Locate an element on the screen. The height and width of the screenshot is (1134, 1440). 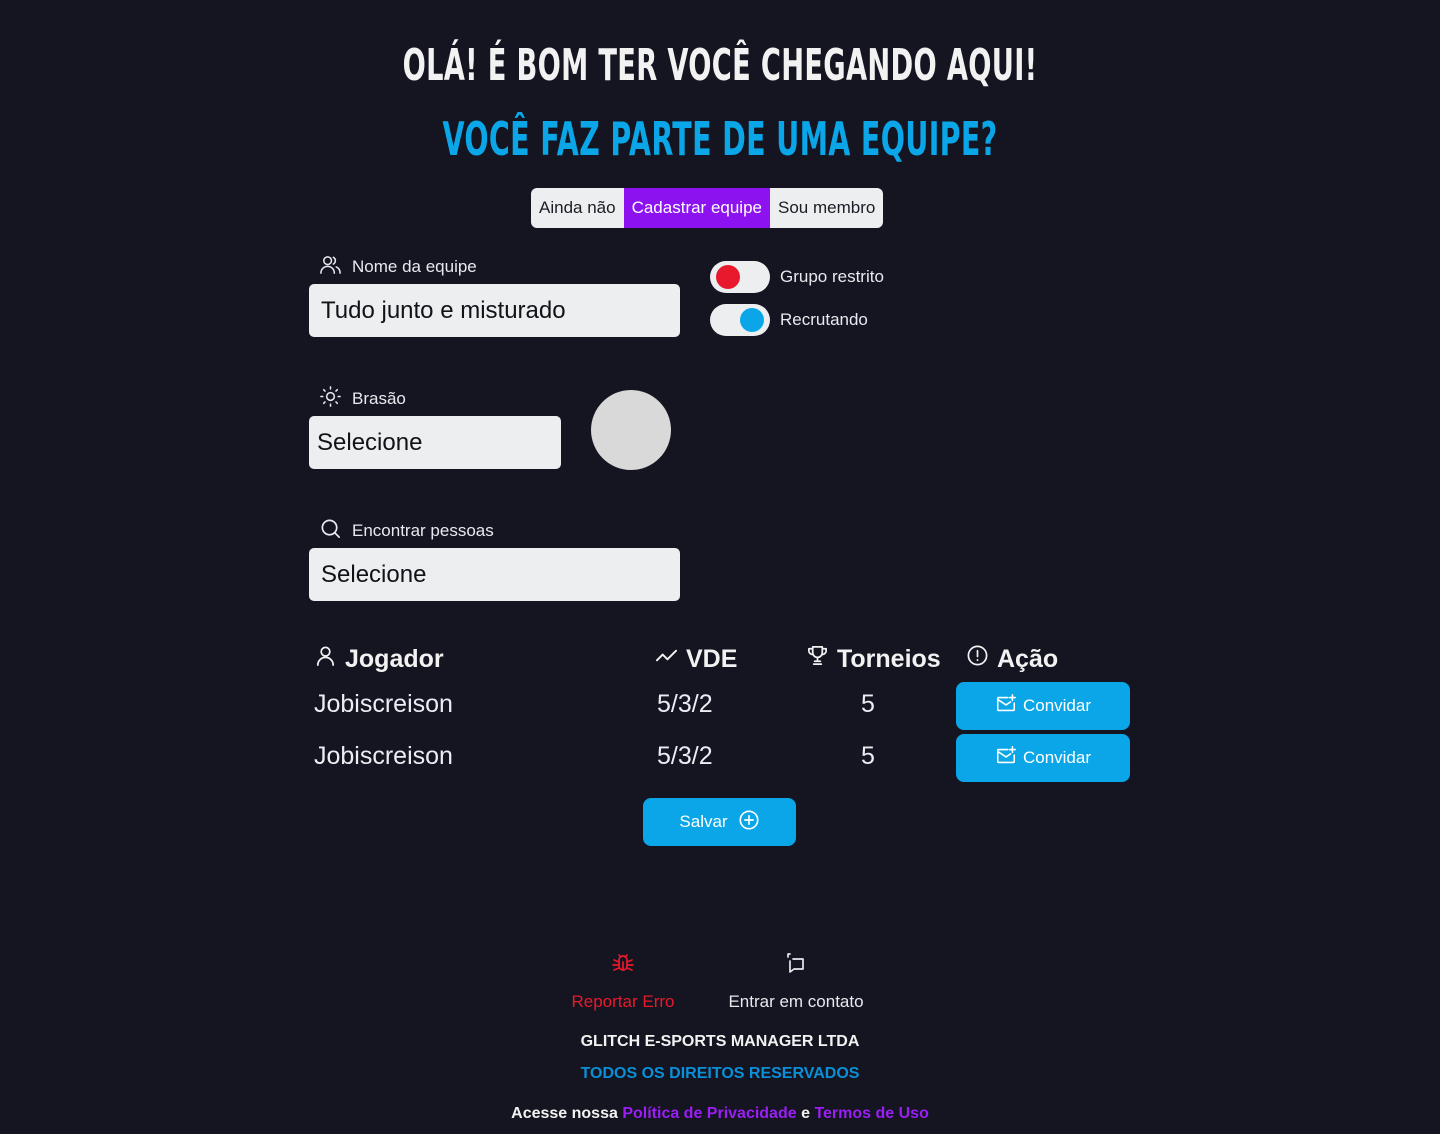
table-header-action: Ação is located at coordinates (1012, 659).